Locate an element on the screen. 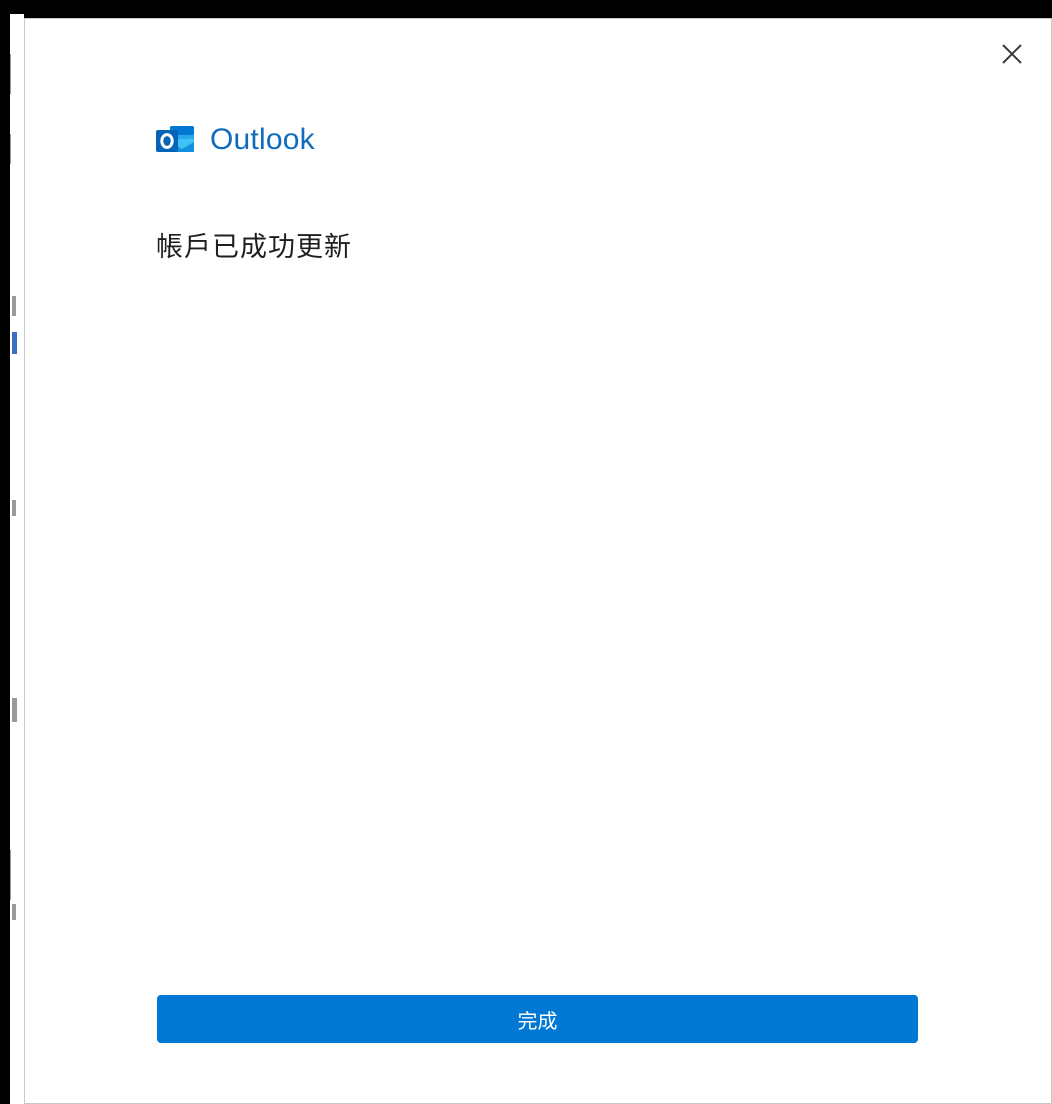 The width and height of the screenshot is (1052, 1104). close-button is located at coordinates (1012, 54).